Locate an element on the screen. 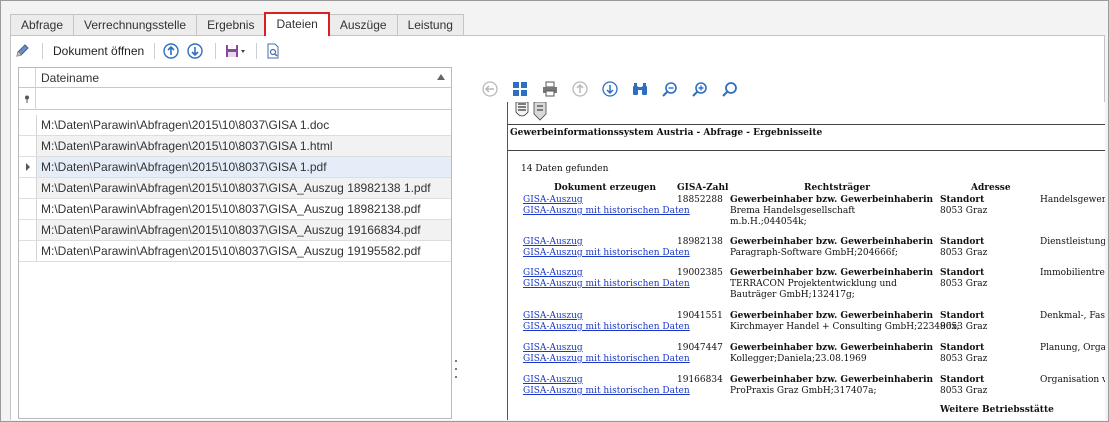 The image size is (1109, 422). results-count: 14 Daten gefunden is located at coordinates (565, 169).